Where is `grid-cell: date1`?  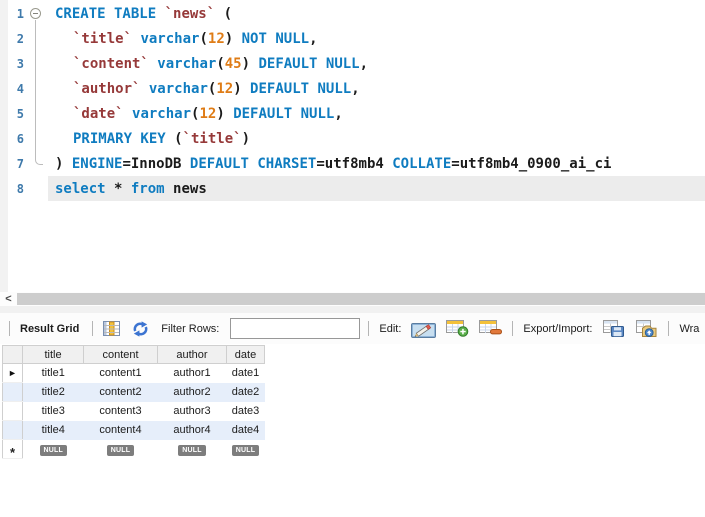
grid-cell: date1 is located at coordinates (246, 373).